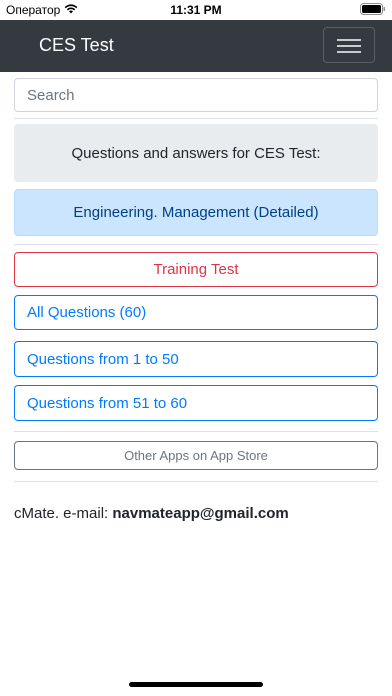  What do you see at coordinates (196, 359) in the screenshot?
I see `questions-1-50-button: Questions from 1 to 50` at bounding box center [196, 359].